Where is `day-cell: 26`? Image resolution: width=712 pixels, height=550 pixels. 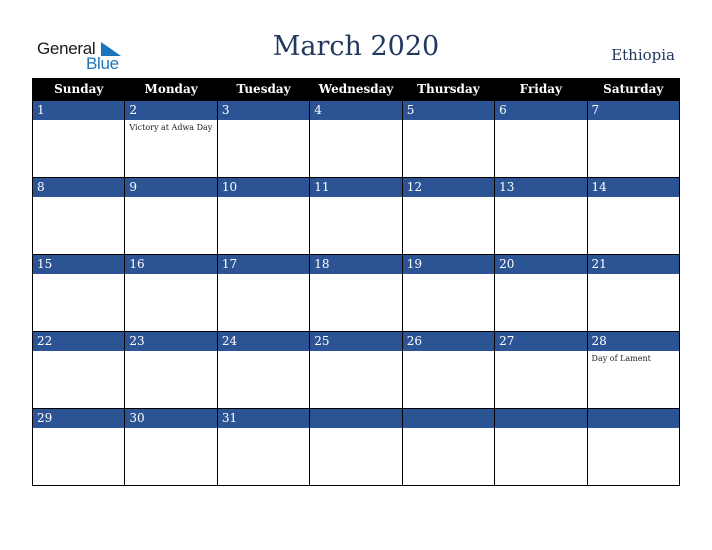
day-cell: 26 is located at coordinates (448, 370).